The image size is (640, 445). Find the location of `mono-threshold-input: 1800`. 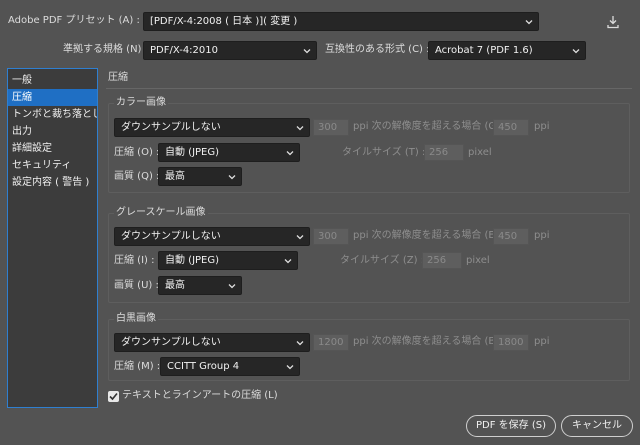

mono-threshold-input: 1800 is located at coordinates (511, 342).